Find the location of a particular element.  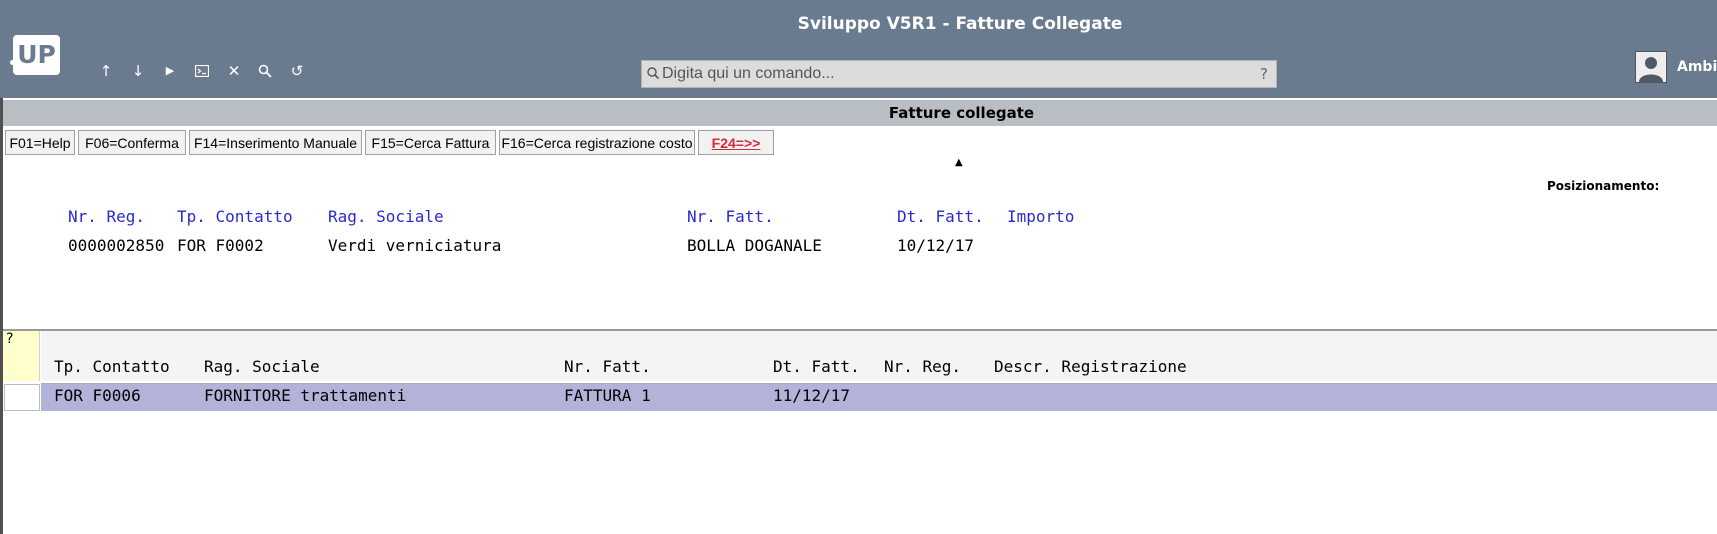

screen-title: Fatture collegate is located at coordinates (961, 113).